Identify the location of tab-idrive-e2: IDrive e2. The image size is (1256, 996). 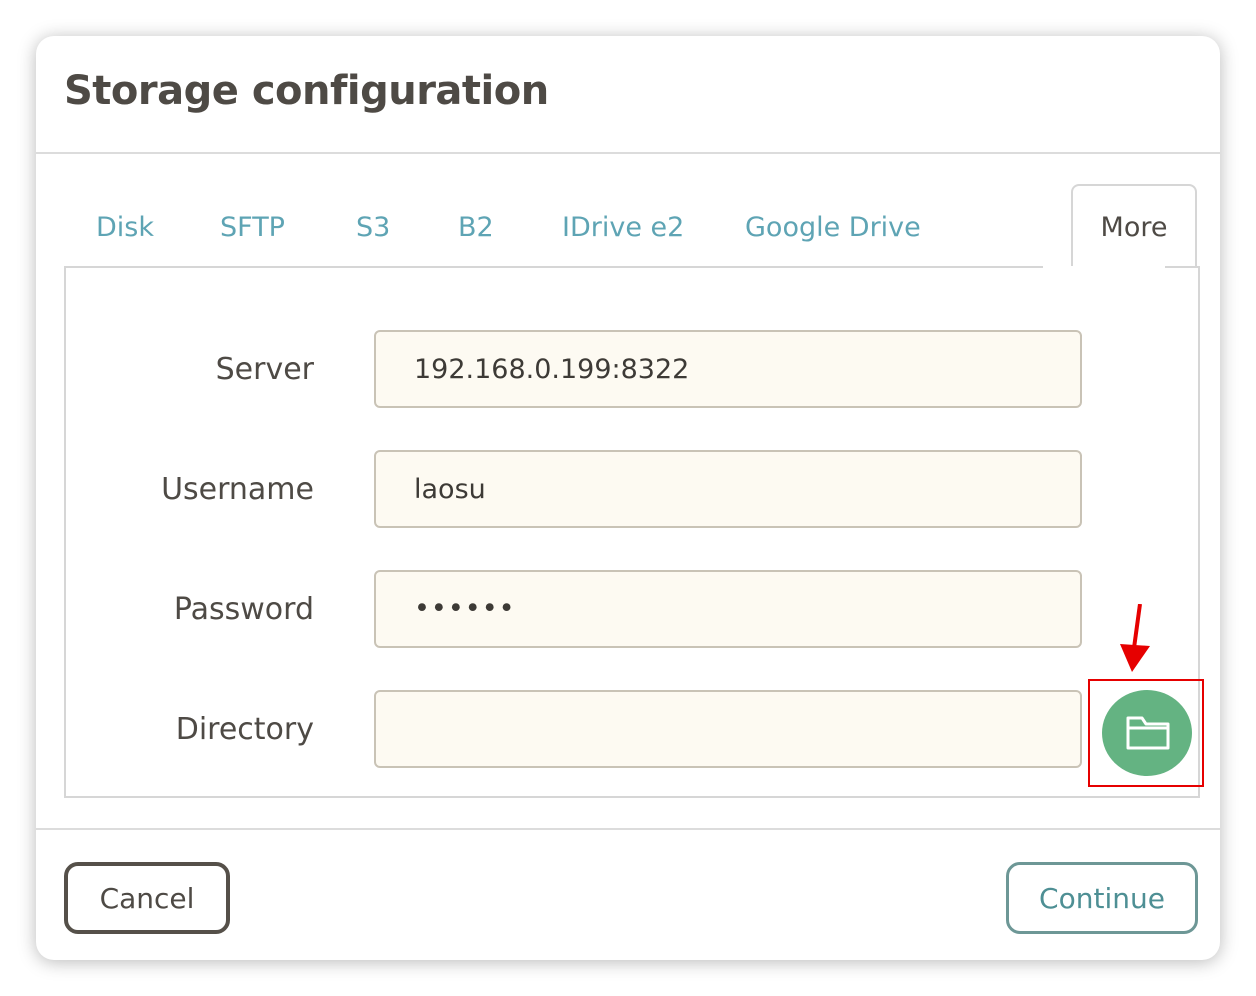
(623, 227).